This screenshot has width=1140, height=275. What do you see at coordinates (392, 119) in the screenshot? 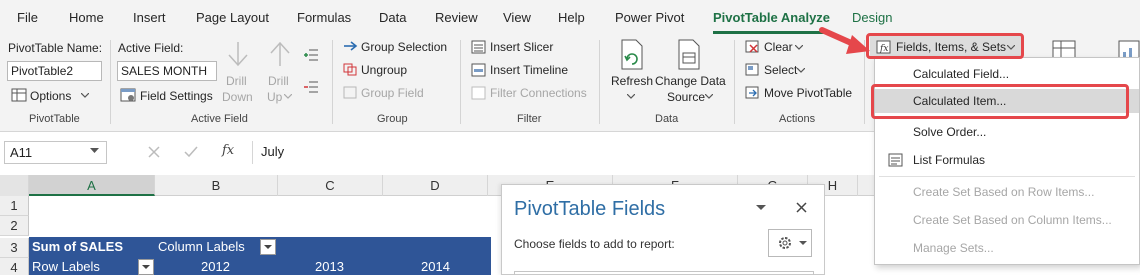
I see `group-label-group: Group` at bounding box center [392, 119].